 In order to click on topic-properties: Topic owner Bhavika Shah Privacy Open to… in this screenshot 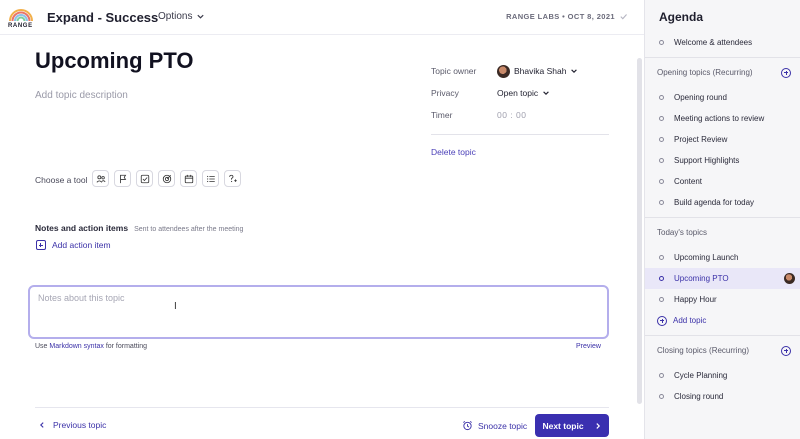, I will do `click(520, 93)`.